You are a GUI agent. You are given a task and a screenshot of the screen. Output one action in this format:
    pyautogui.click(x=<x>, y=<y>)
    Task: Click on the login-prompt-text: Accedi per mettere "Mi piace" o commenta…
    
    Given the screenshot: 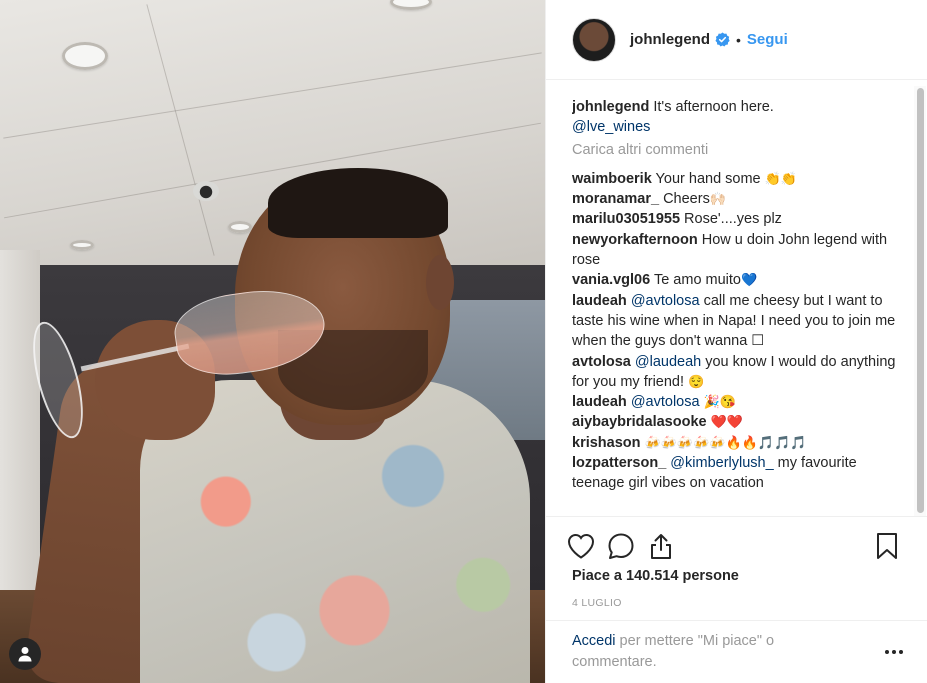 What is the action you would take?
    pyautogui.click(x=712, y=652)
    